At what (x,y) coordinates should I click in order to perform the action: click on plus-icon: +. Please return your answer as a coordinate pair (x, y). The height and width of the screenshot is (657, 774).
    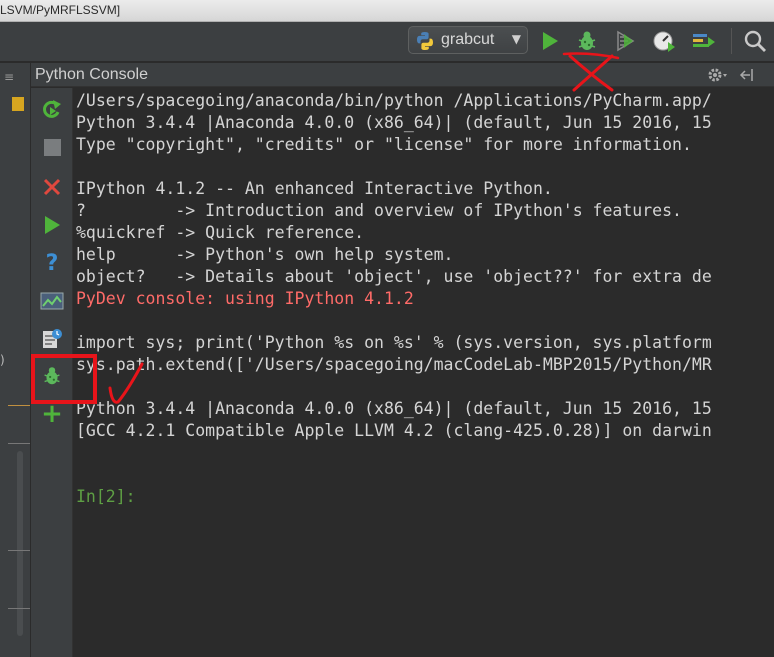
    Looking at the image, I should click on (52, 414).